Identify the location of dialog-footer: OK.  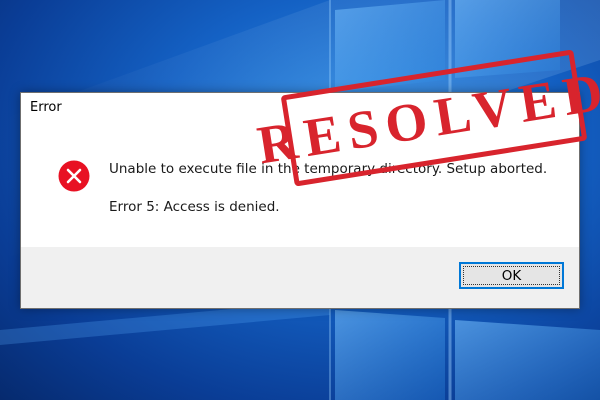
(300, 277).